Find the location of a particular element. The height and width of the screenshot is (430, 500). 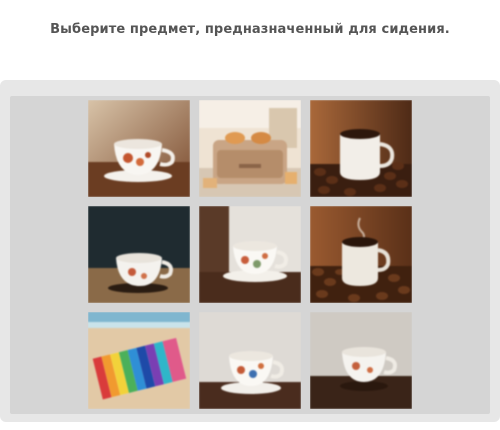

teacup-on-saucer-light-image is located at coordinates (250, 360).